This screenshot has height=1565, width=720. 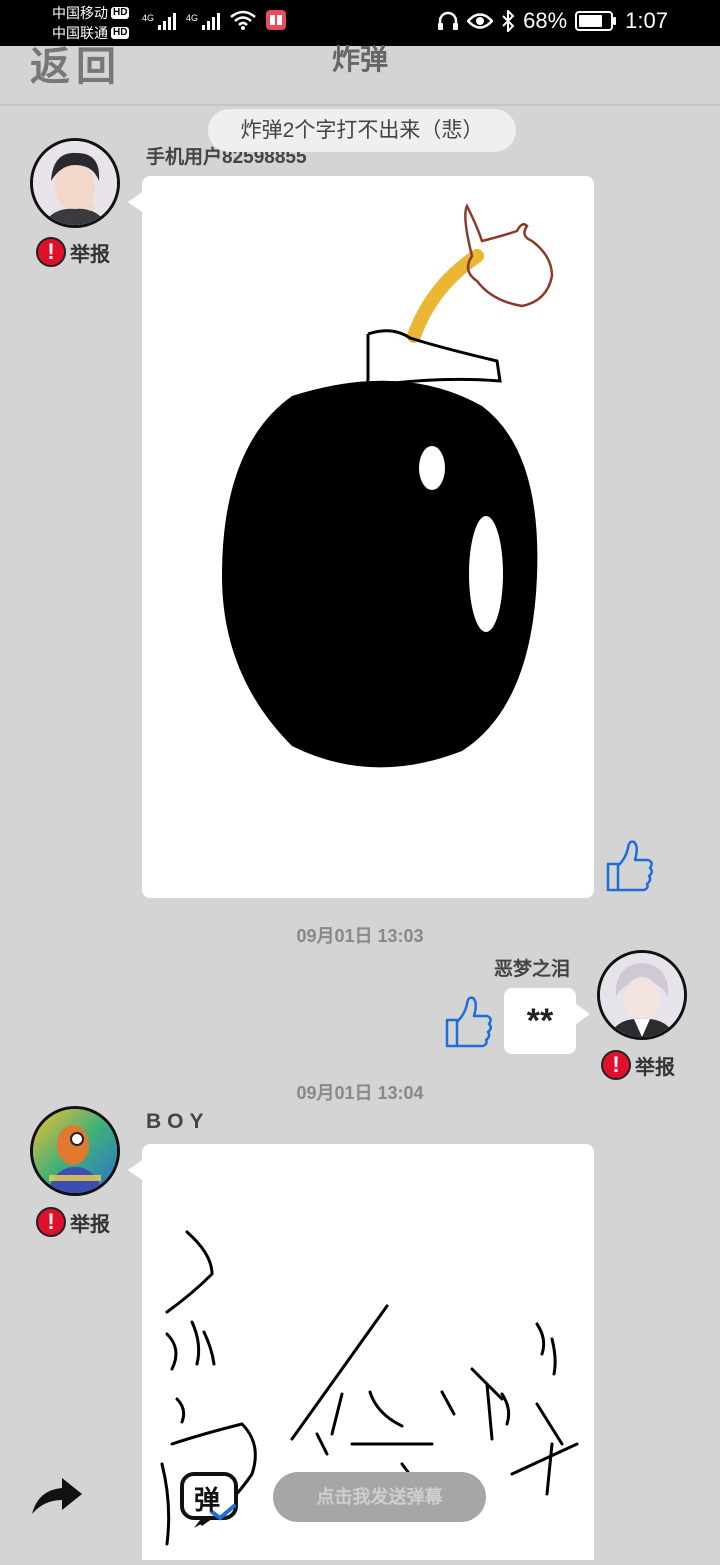 What do you see at coordinates (545, 20) in the screenshot?
I see `battery-percent: 68%` at bounding box center [545, 20].